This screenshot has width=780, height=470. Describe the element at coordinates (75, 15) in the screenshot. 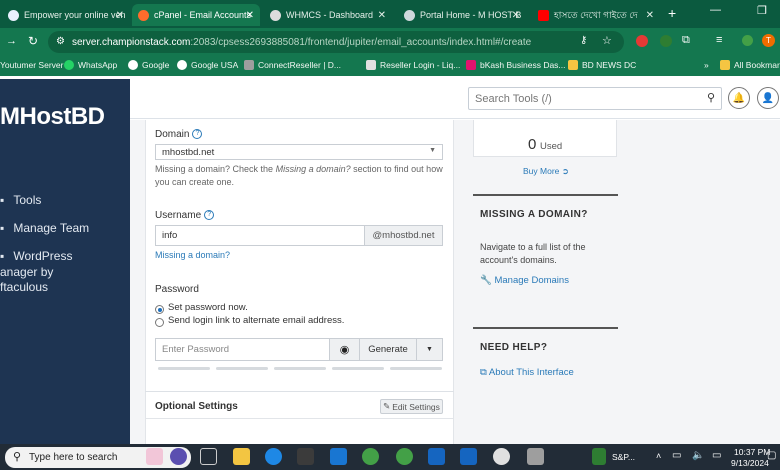

I see `tab-title: Empower your online ven` at that location.